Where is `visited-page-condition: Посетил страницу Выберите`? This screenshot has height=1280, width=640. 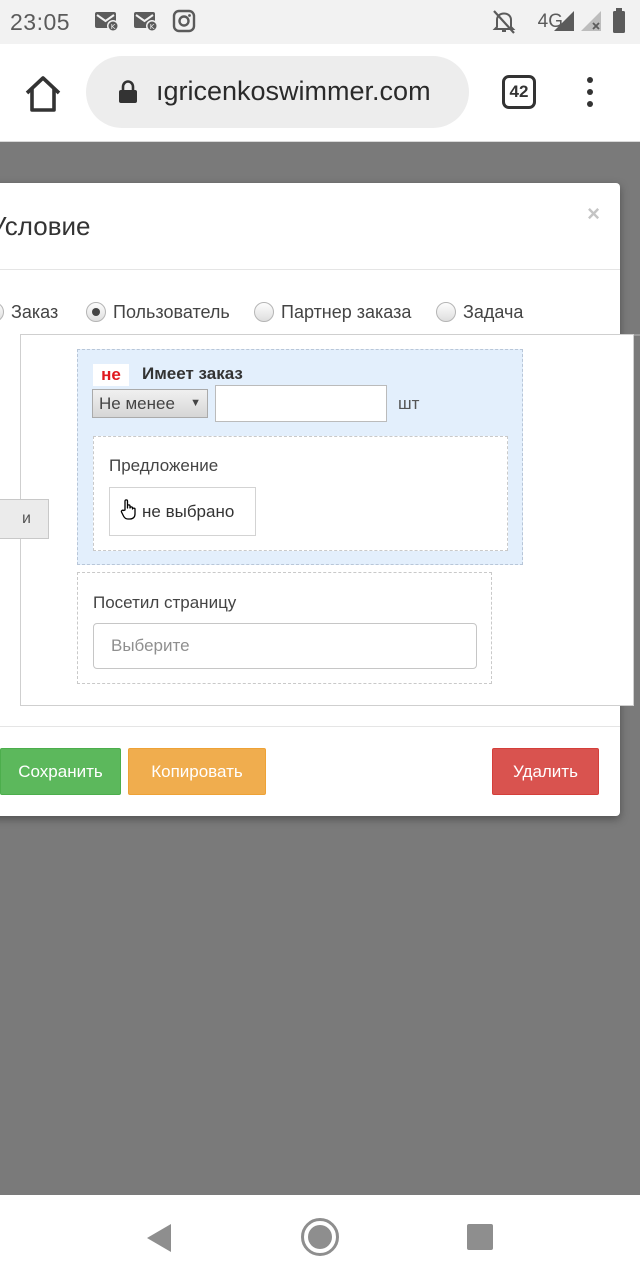 visited-page-condition: Посетил страницу Выберите is located at coordinates (284, 628).